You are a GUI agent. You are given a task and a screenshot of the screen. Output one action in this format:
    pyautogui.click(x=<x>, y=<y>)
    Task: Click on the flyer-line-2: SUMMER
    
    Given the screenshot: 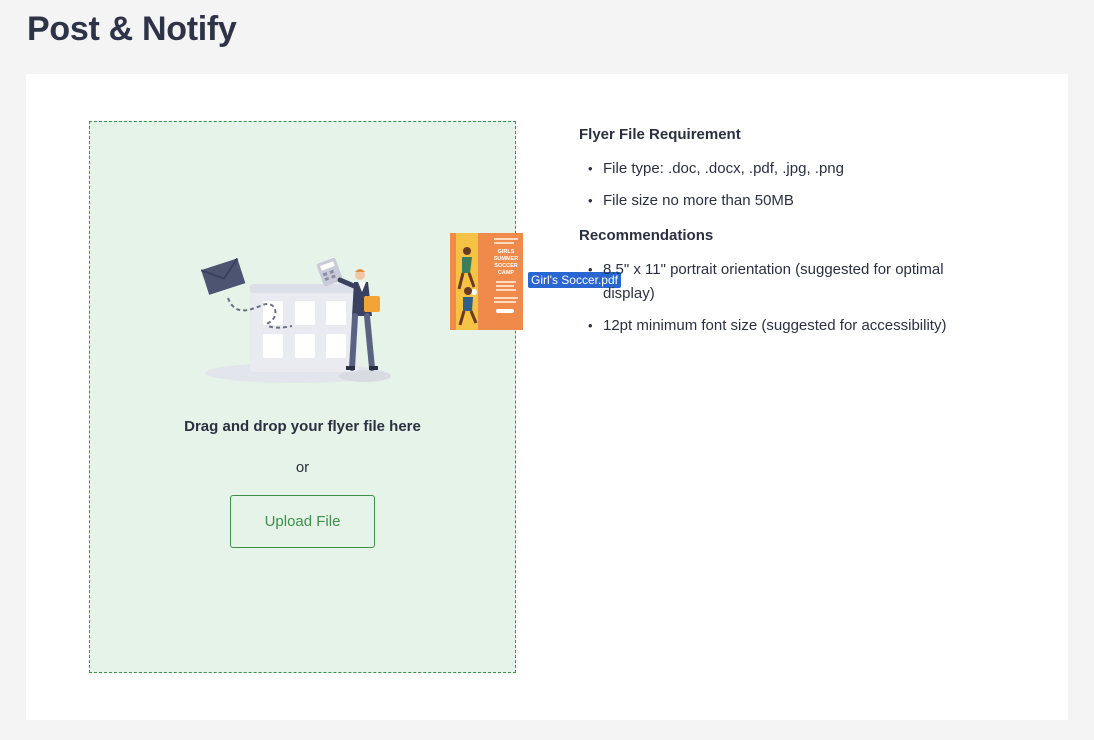 What is the action you would take?
    pyautogui.click(x=506, y=259)
    